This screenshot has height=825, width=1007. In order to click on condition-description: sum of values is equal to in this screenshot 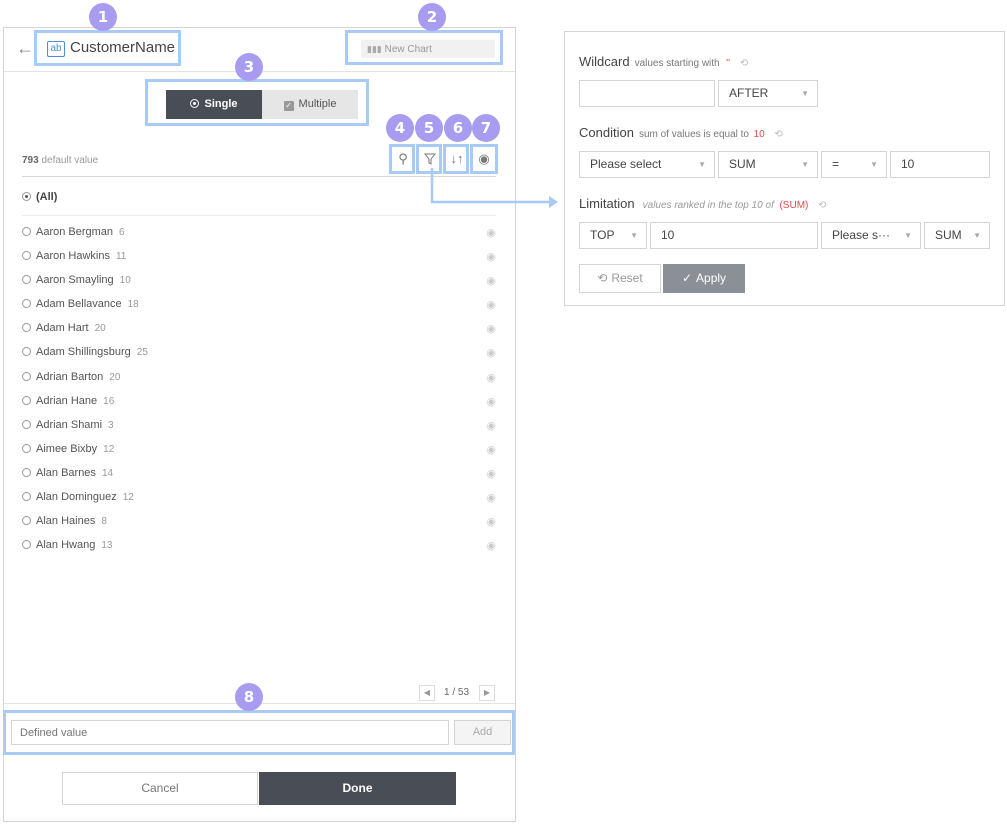, I will do `click(693, 134)`.